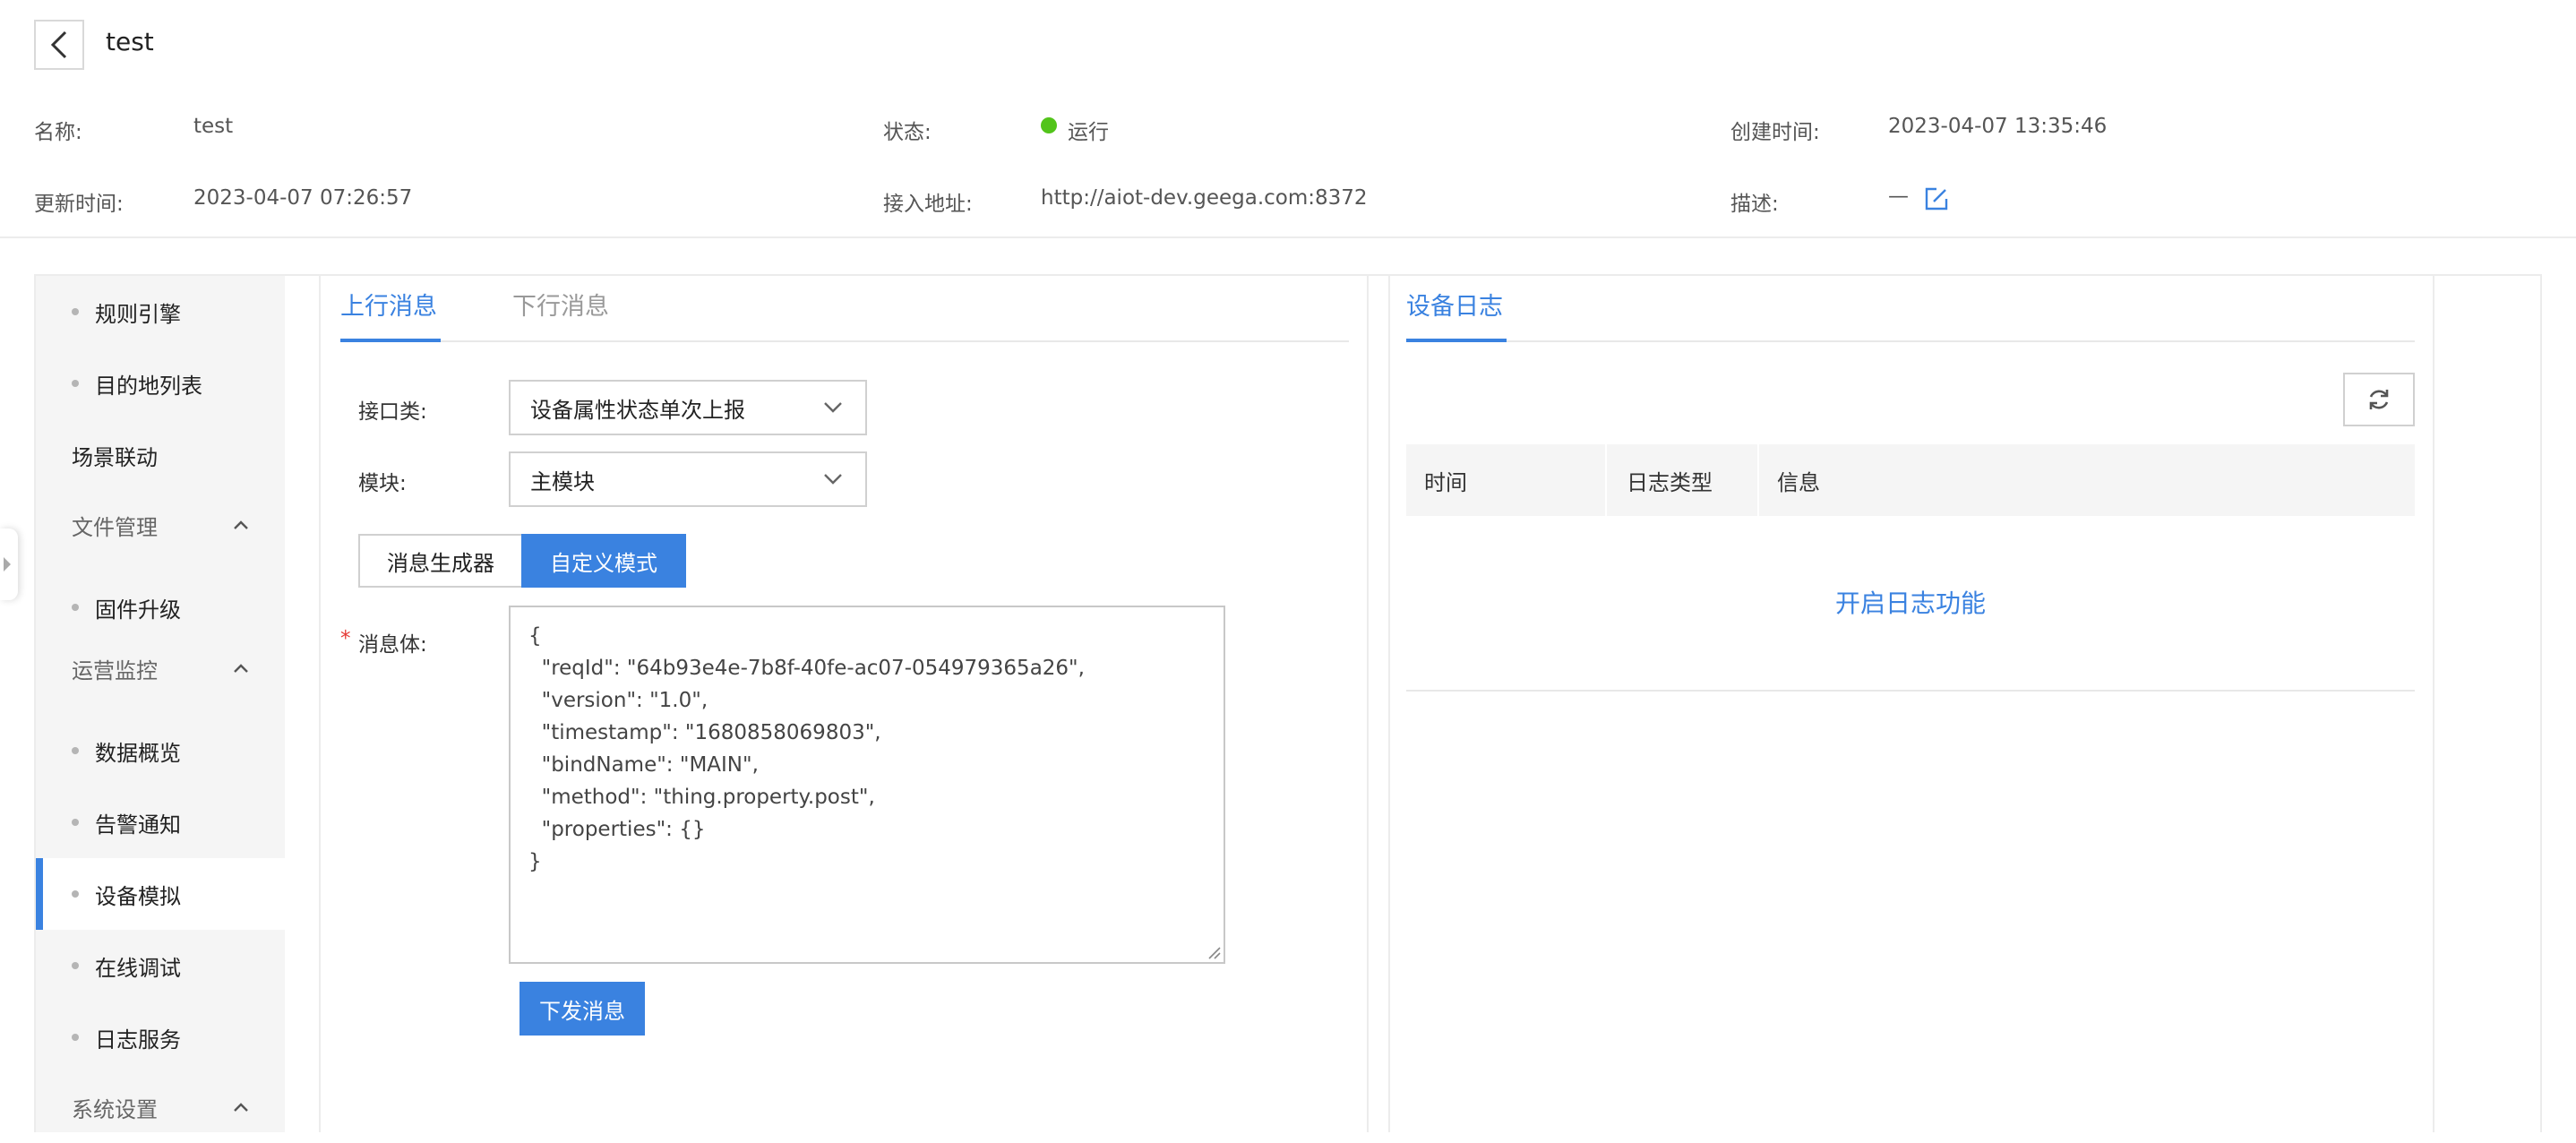  I want to click on caret-right-icon, so click(7, 564).